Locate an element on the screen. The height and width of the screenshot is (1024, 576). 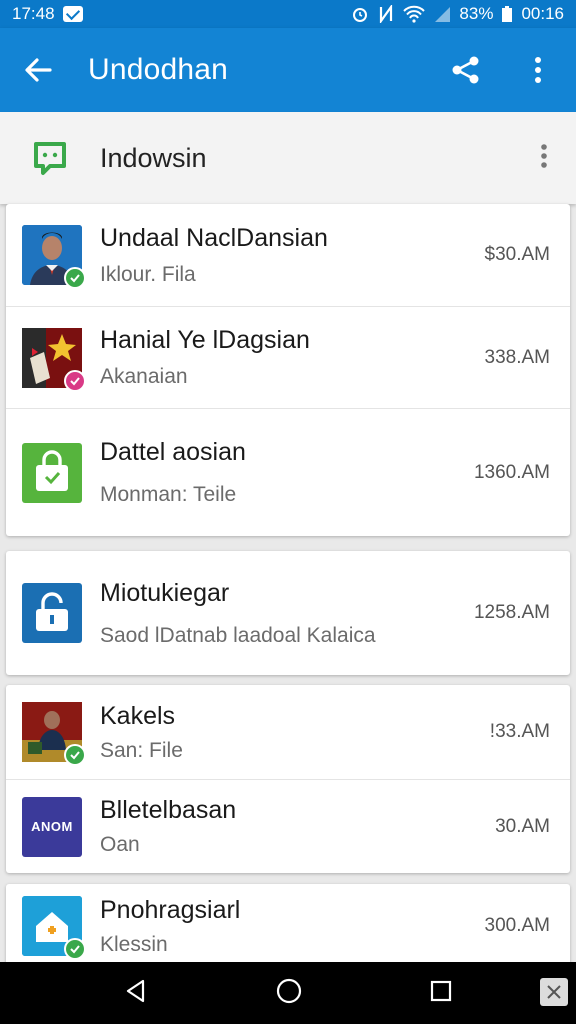
nfc-icon is located at coordinates (386, 14).